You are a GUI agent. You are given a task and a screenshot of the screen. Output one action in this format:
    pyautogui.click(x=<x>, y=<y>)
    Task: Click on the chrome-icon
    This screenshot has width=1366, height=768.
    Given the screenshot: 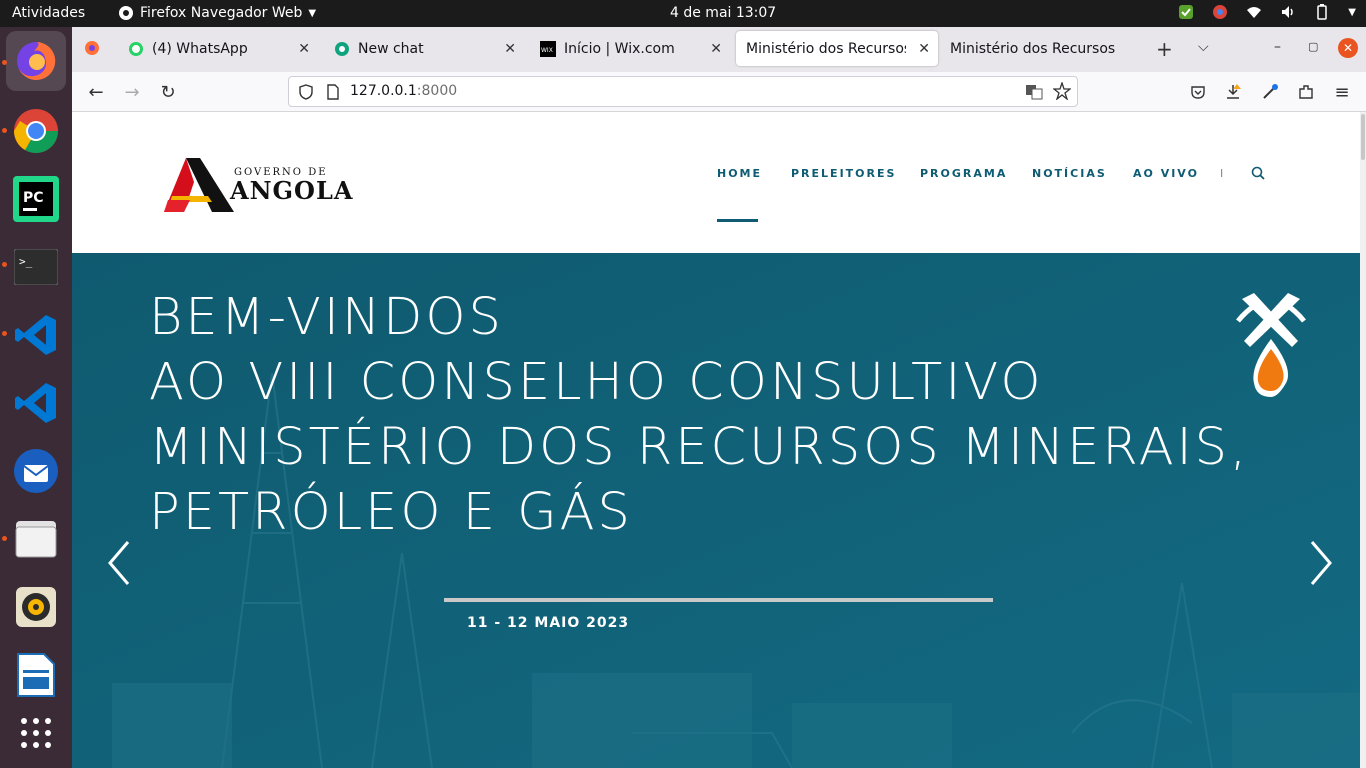 What is the action you would take?
    pyautogui.click(x=36, y=131)
    